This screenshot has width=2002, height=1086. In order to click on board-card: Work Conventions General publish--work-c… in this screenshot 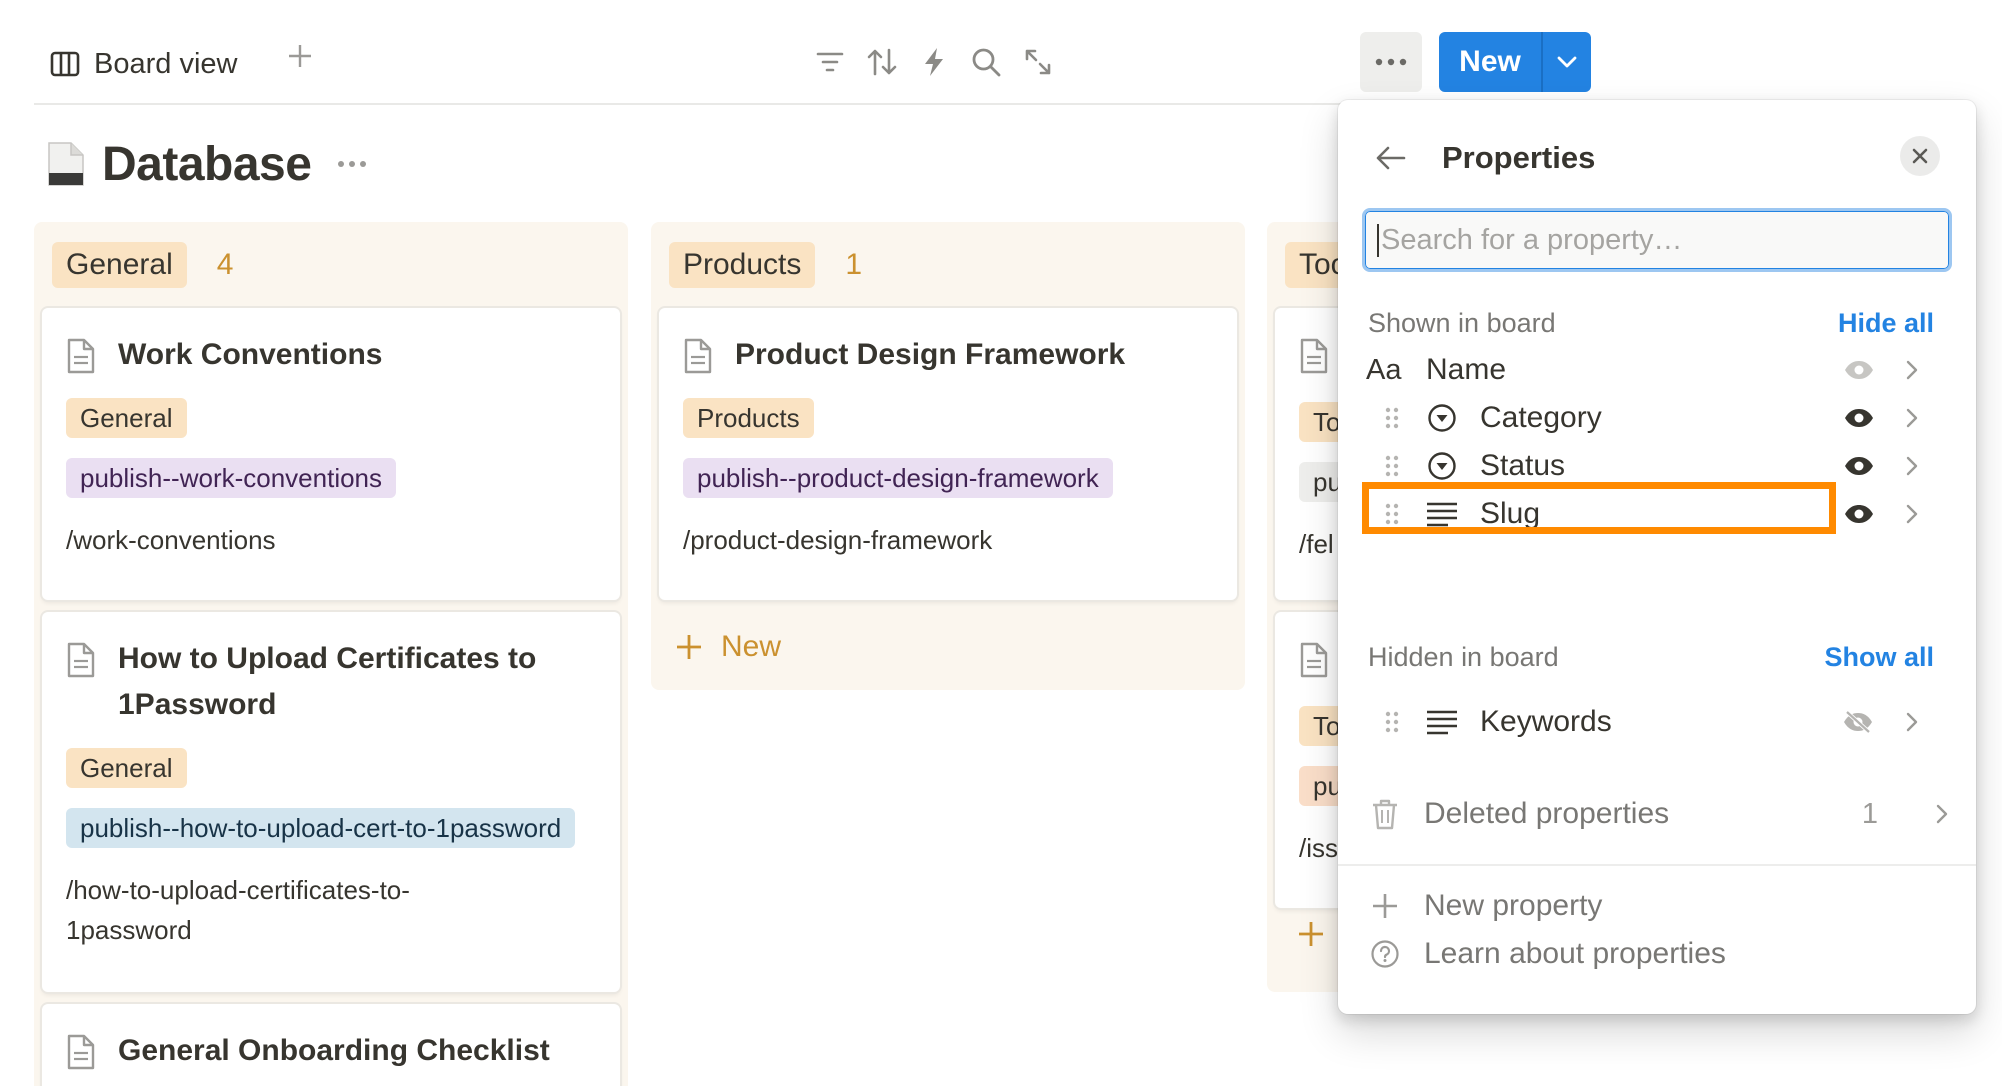, I will do `click(331, 454)`.